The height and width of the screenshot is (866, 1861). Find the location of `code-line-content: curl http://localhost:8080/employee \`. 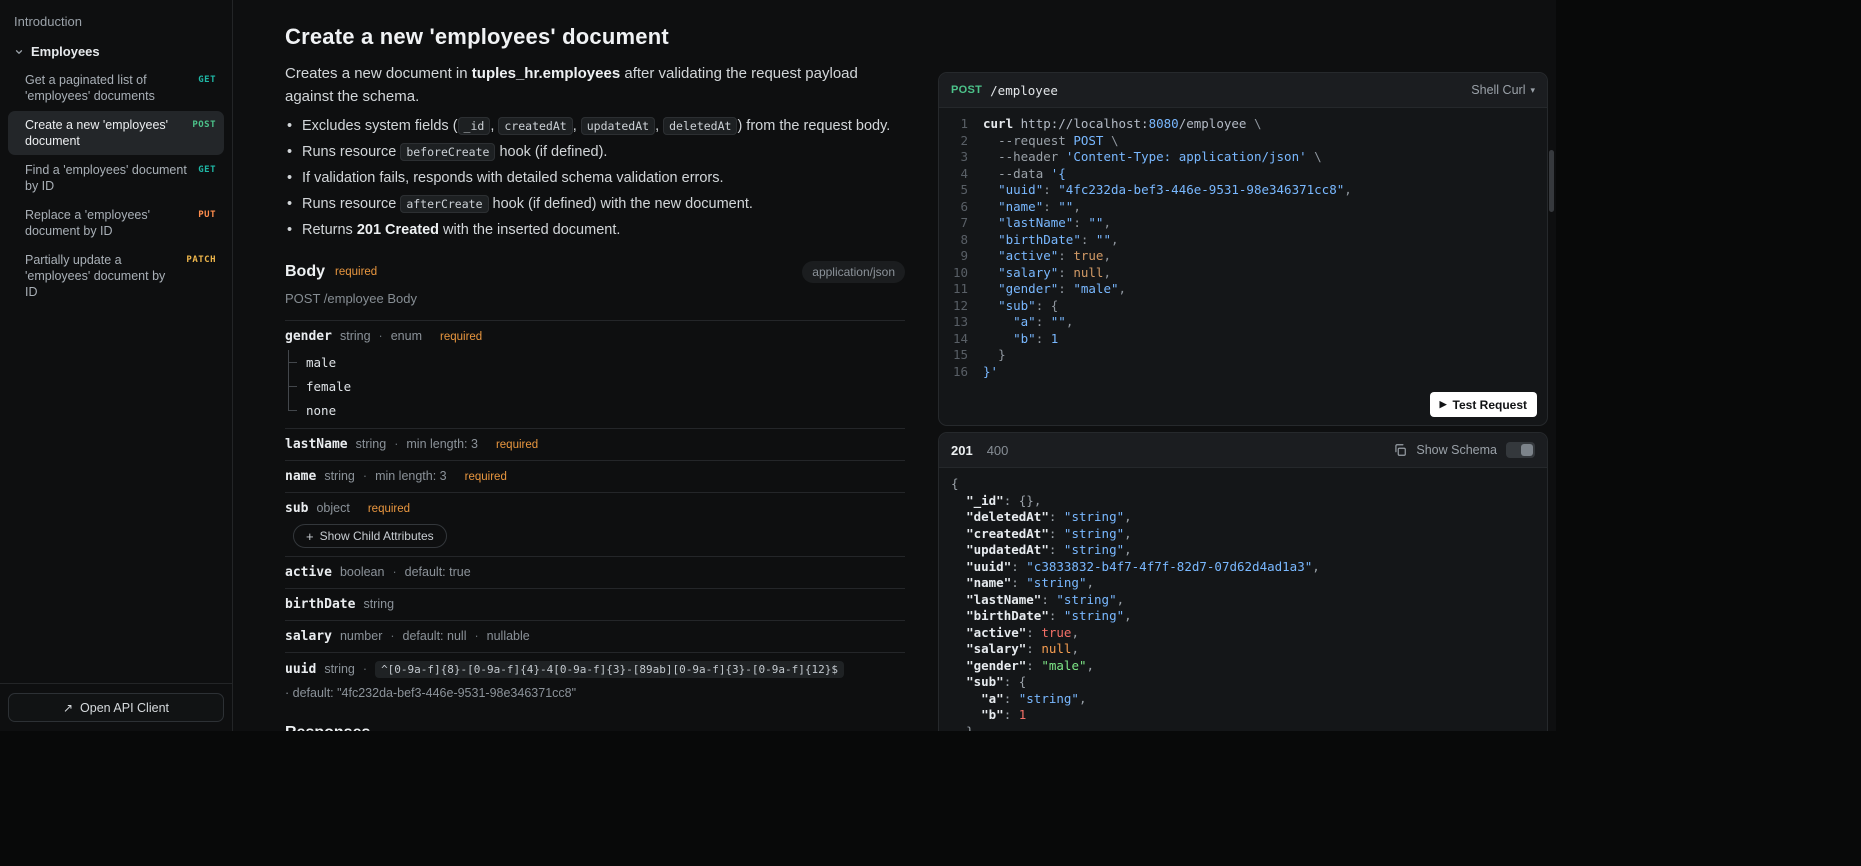

code-line-content: curl http://localhost:8080/employee \ is located at coordinates (1122, 124).